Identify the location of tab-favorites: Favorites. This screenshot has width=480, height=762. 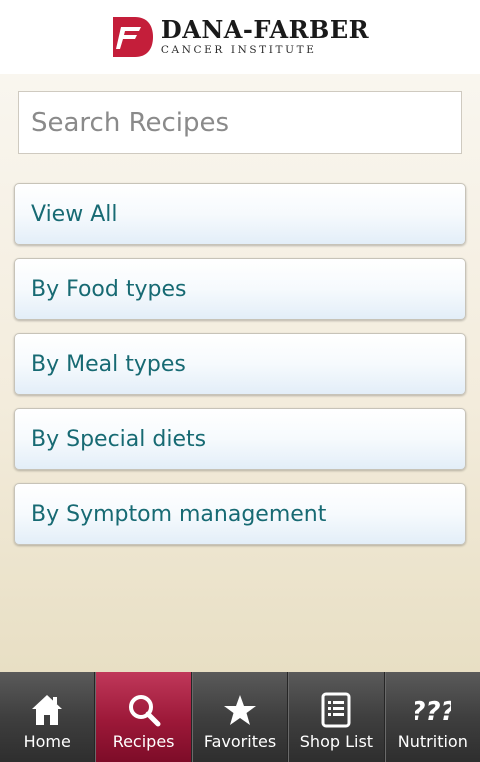
(240, 717).